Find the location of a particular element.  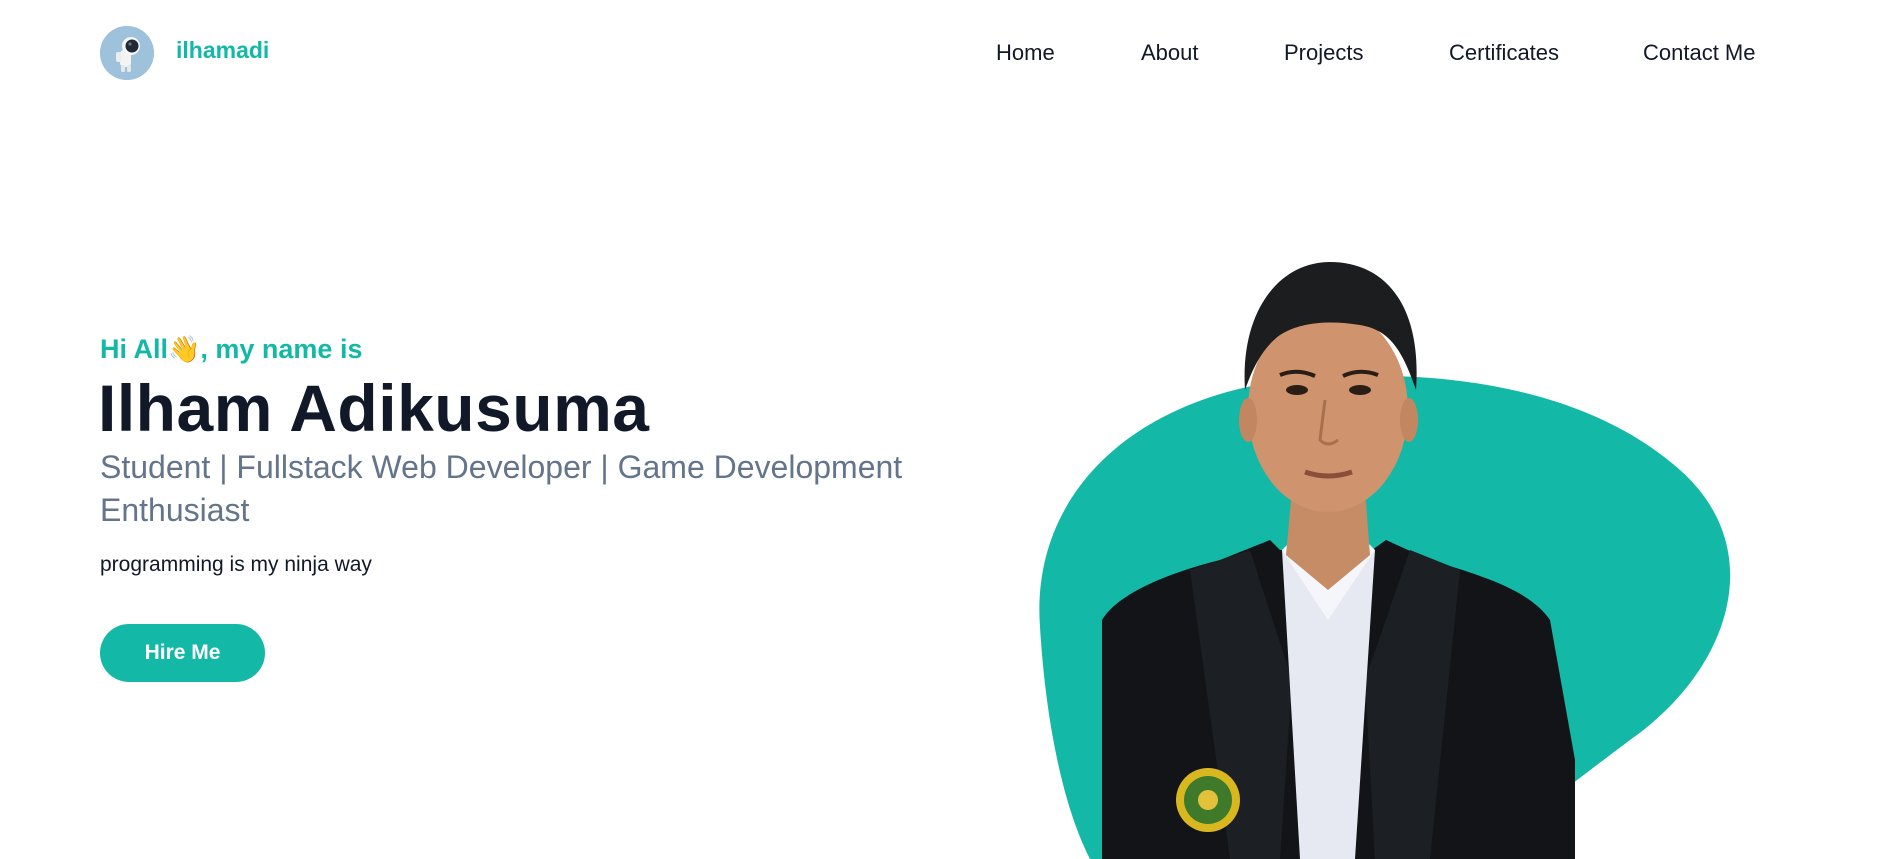

nav-item-contact-me: Contact Me is located at coordinates (1699, 53).